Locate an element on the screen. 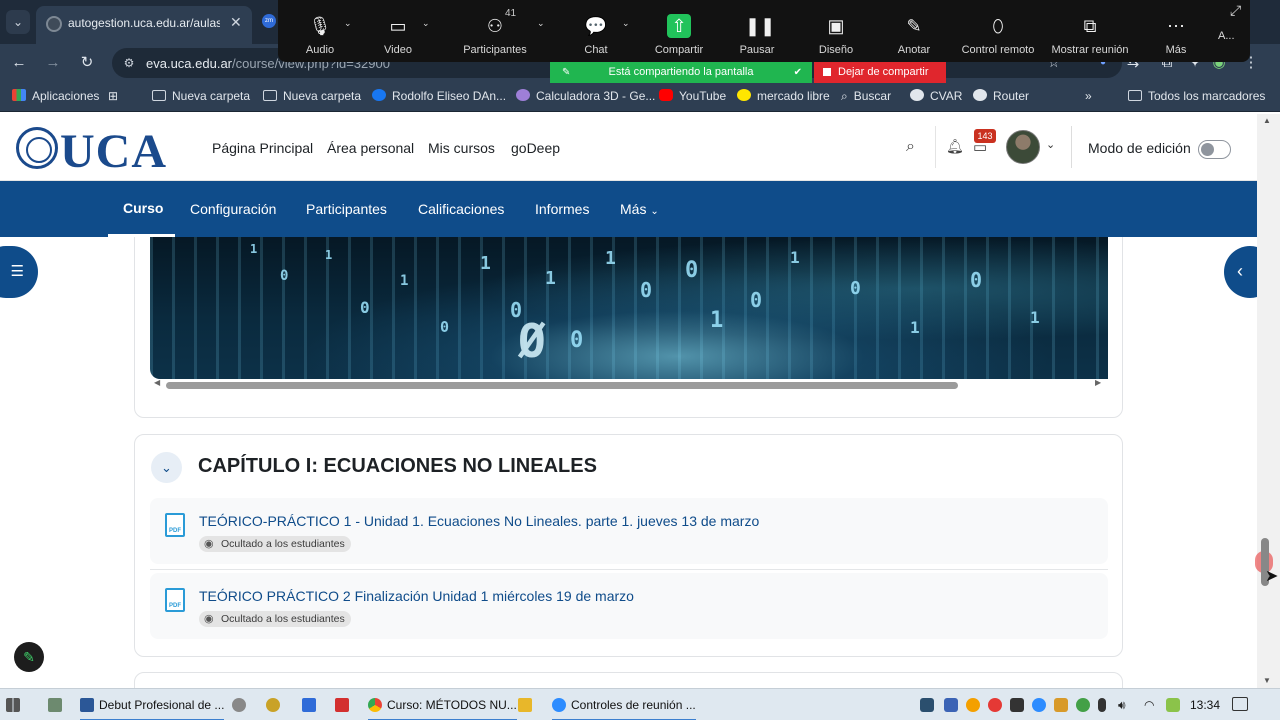 The width and height of the screenshot is (1280, 720). tab-reports: Informes is located at coordinates (562, 209).